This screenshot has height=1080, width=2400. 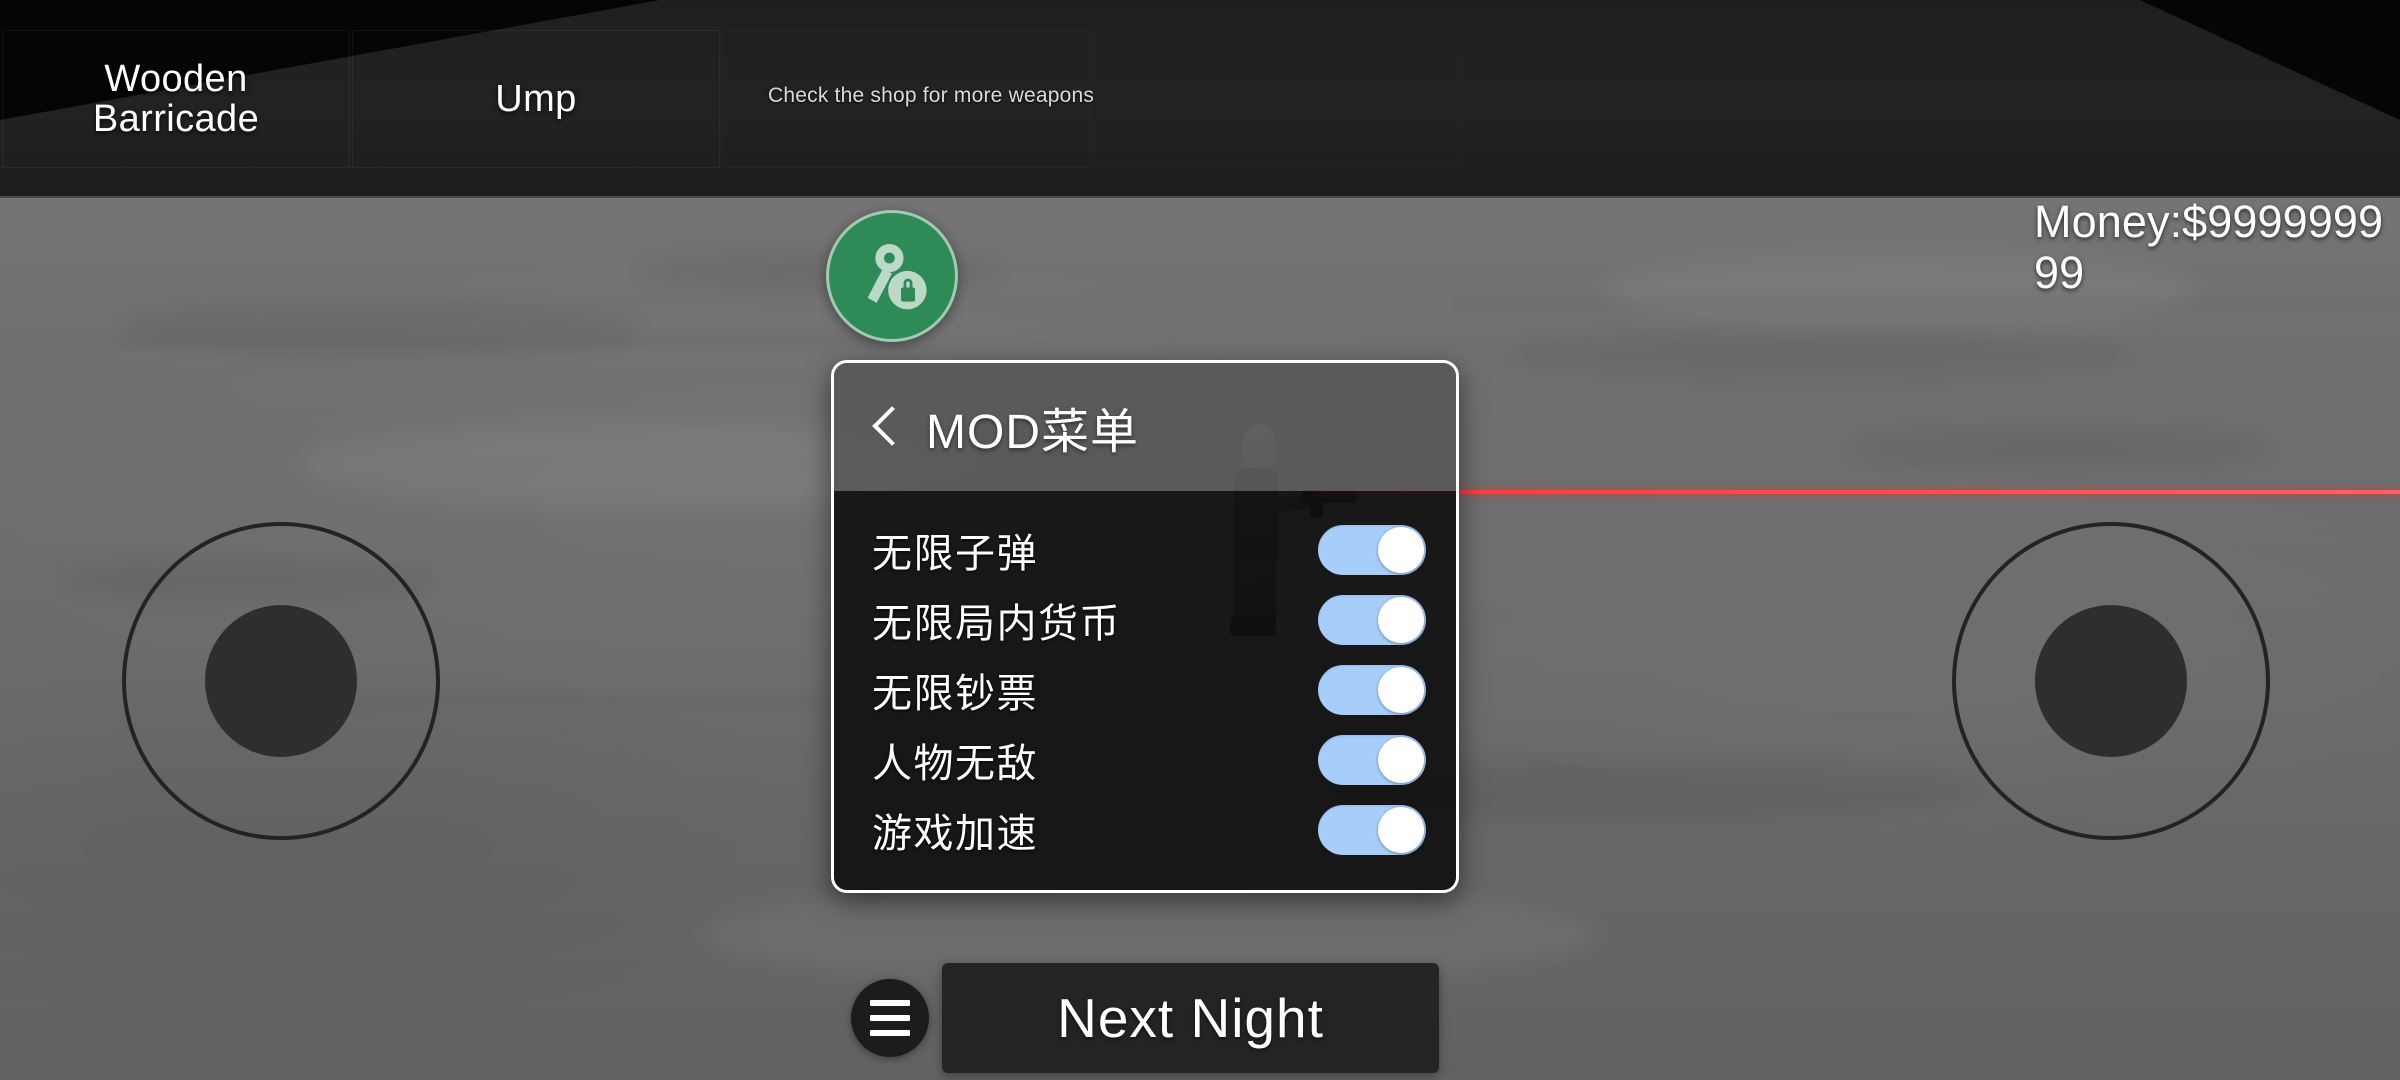 I want to click on hamburger-icon, so click(x=890, y=1018).